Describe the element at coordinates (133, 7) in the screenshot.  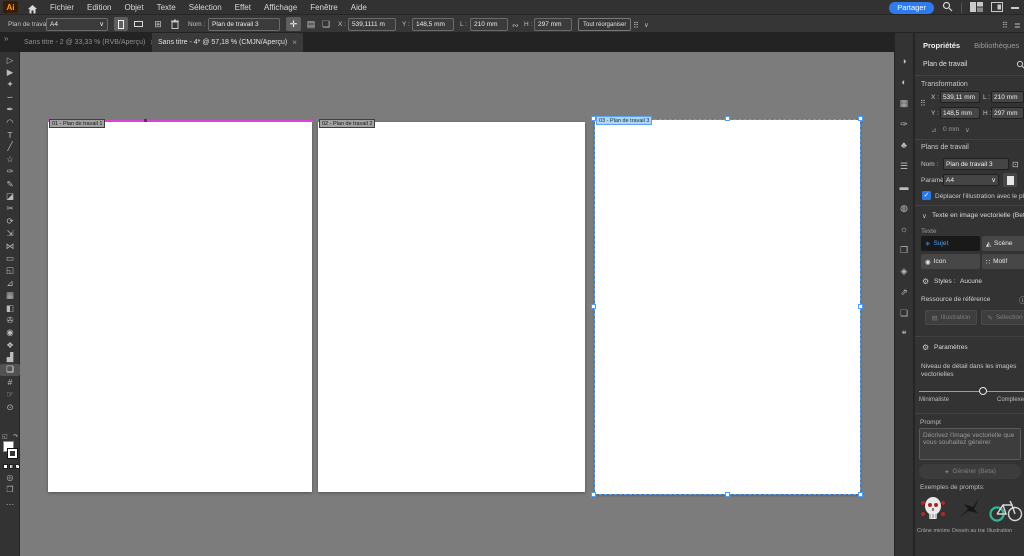
I see `menu-2: Objet` at that location.